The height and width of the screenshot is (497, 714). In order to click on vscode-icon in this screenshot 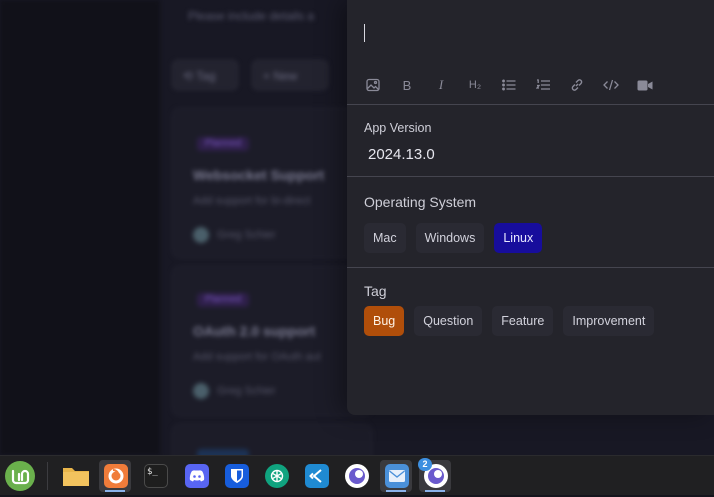, I will do `click(316, 476)`.